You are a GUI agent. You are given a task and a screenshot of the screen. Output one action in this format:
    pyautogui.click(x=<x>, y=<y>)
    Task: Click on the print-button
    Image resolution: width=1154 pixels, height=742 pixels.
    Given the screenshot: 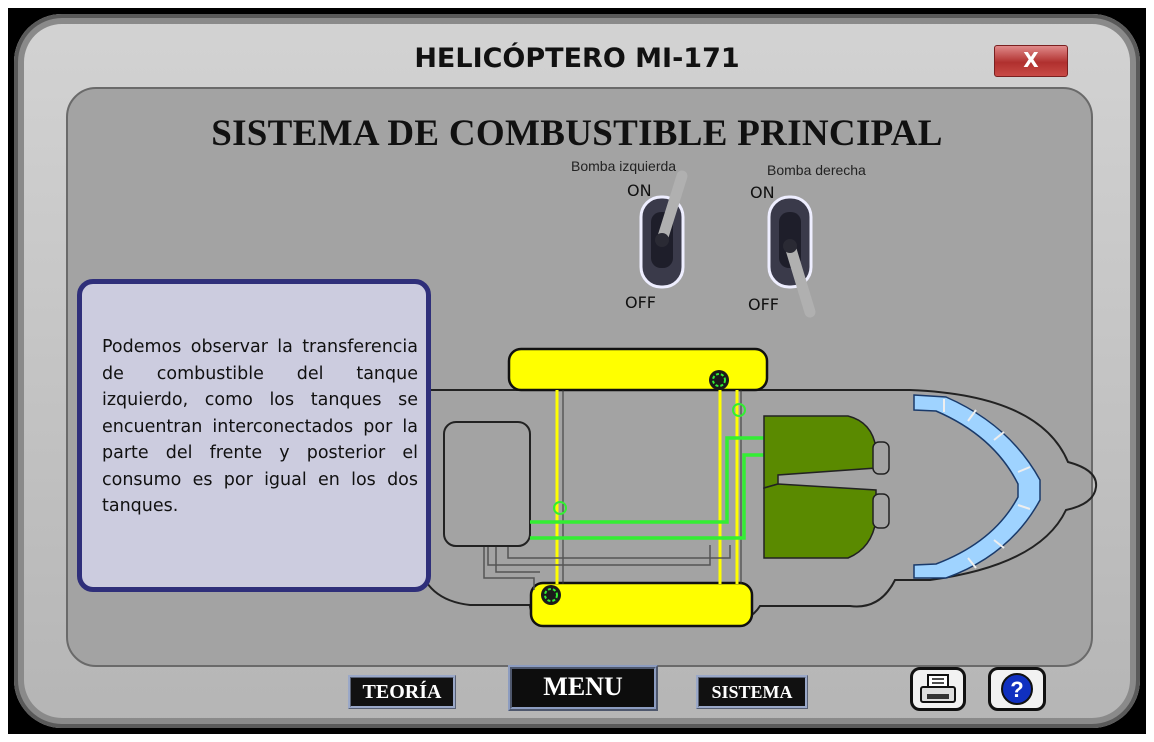 What is the action you would take?
    pyautogui.click(x=938, y=689)
    